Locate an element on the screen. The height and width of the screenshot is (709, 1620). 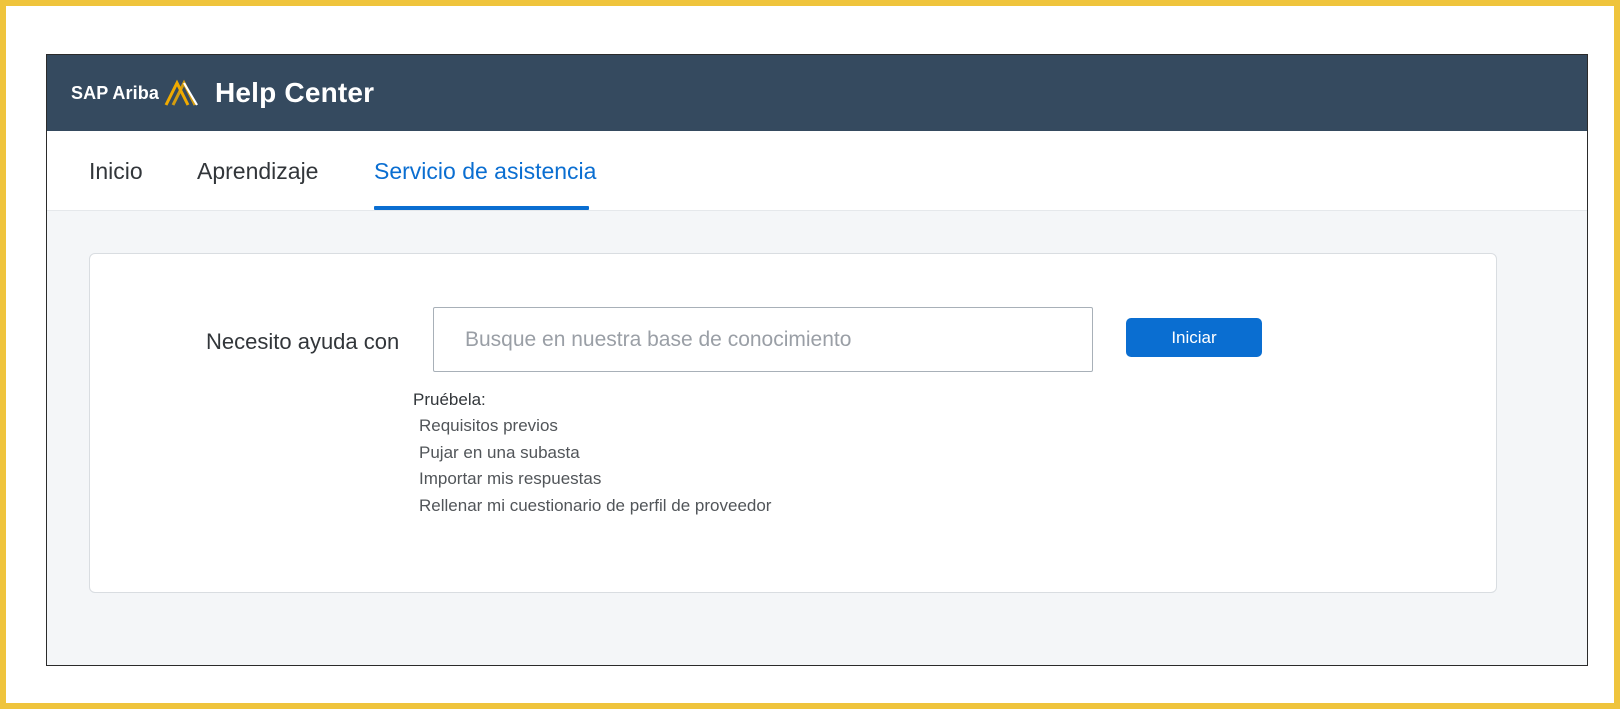
suggestion-link: Pujar en una subasta is located at coordinates (592, 453).